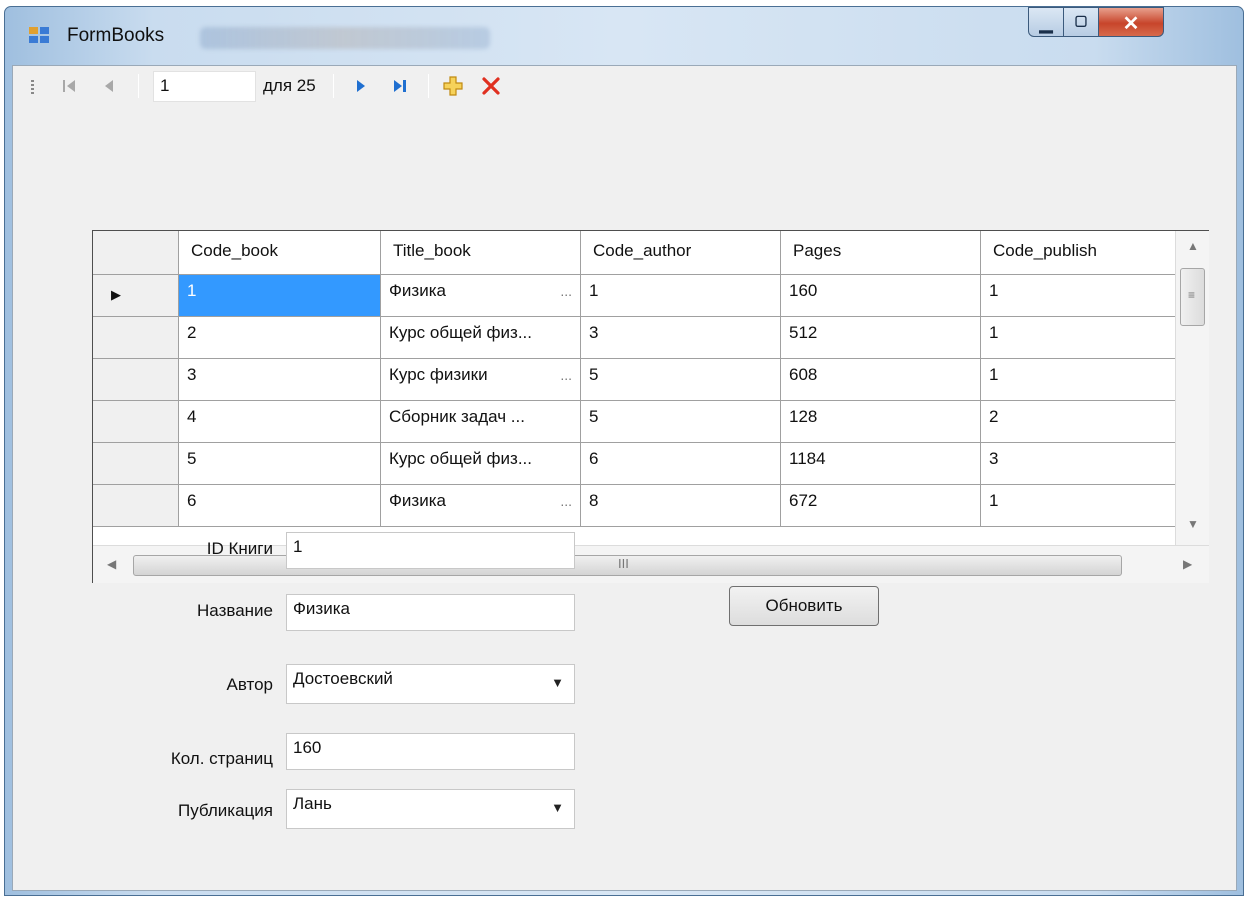 Image resolution: width=1251 pixels, height=899 pixels. What do you see at coordinates (1192, 388) in the screenshot?
I see `vertical-scrollbar: ▲ ≡ ▼` at bounding box center [1192, 388].